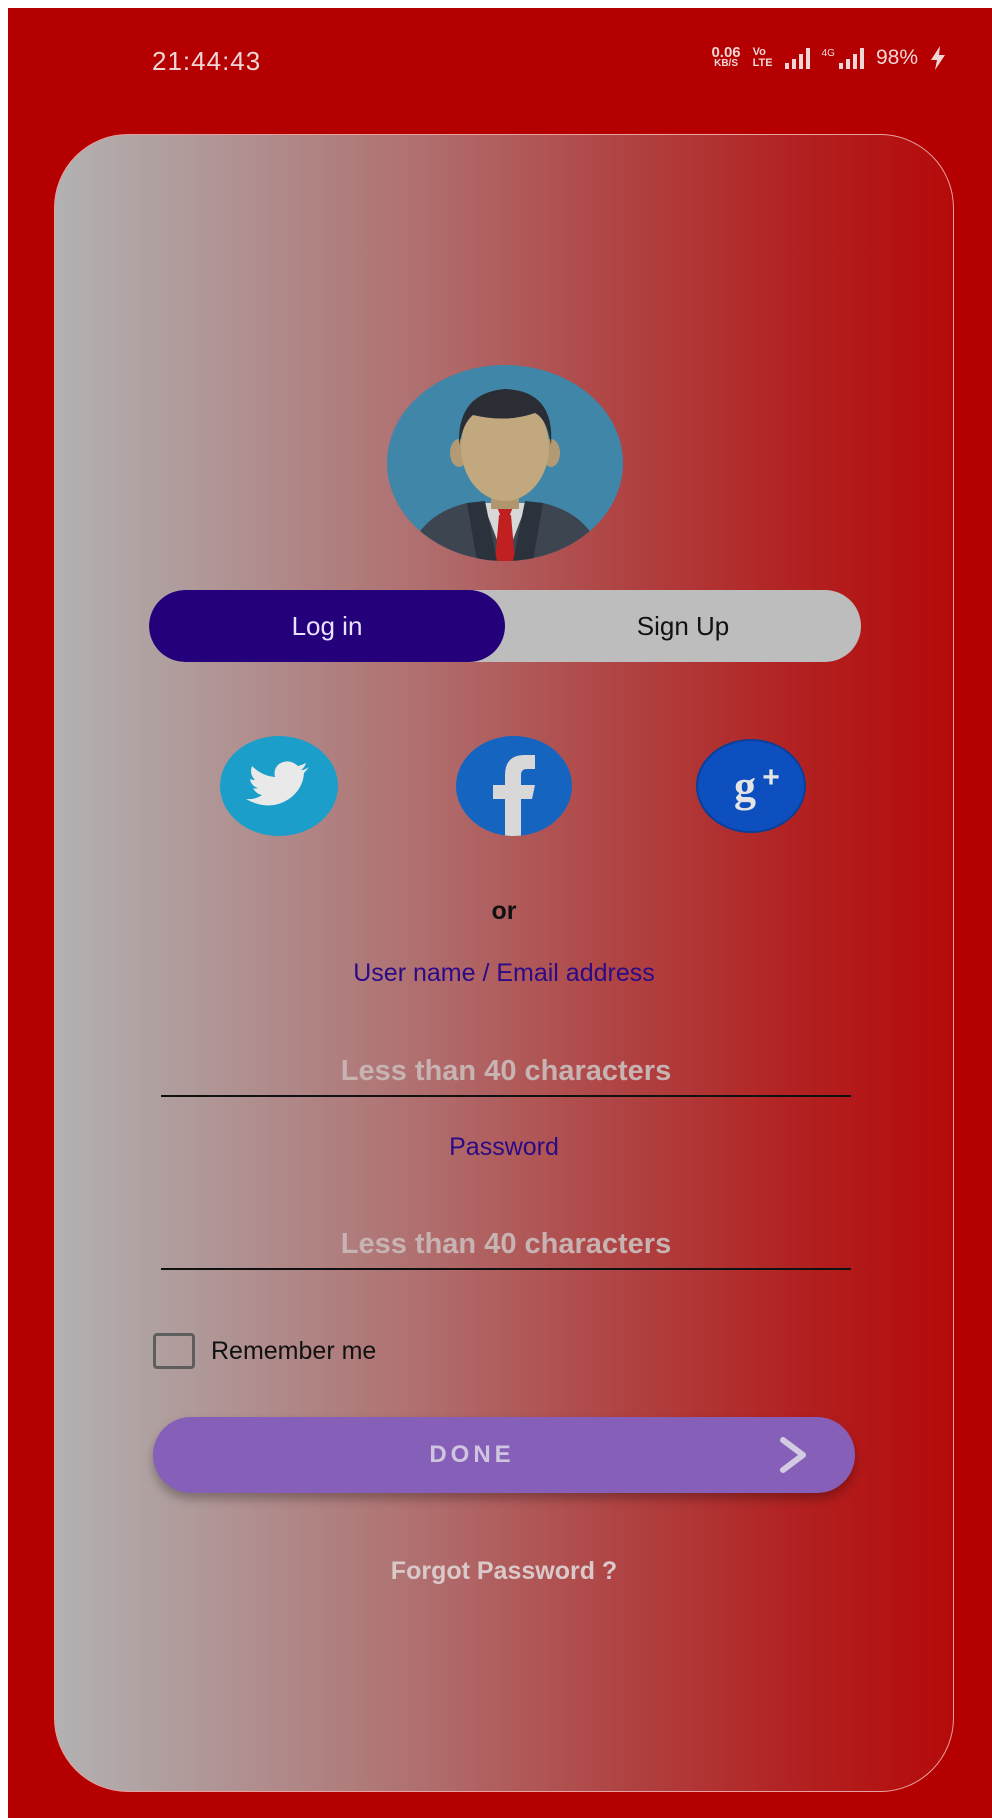 Image resolution: width=992 pixels, height=1818 pixels. I want to click on or-divider: or, so click(504, 911).